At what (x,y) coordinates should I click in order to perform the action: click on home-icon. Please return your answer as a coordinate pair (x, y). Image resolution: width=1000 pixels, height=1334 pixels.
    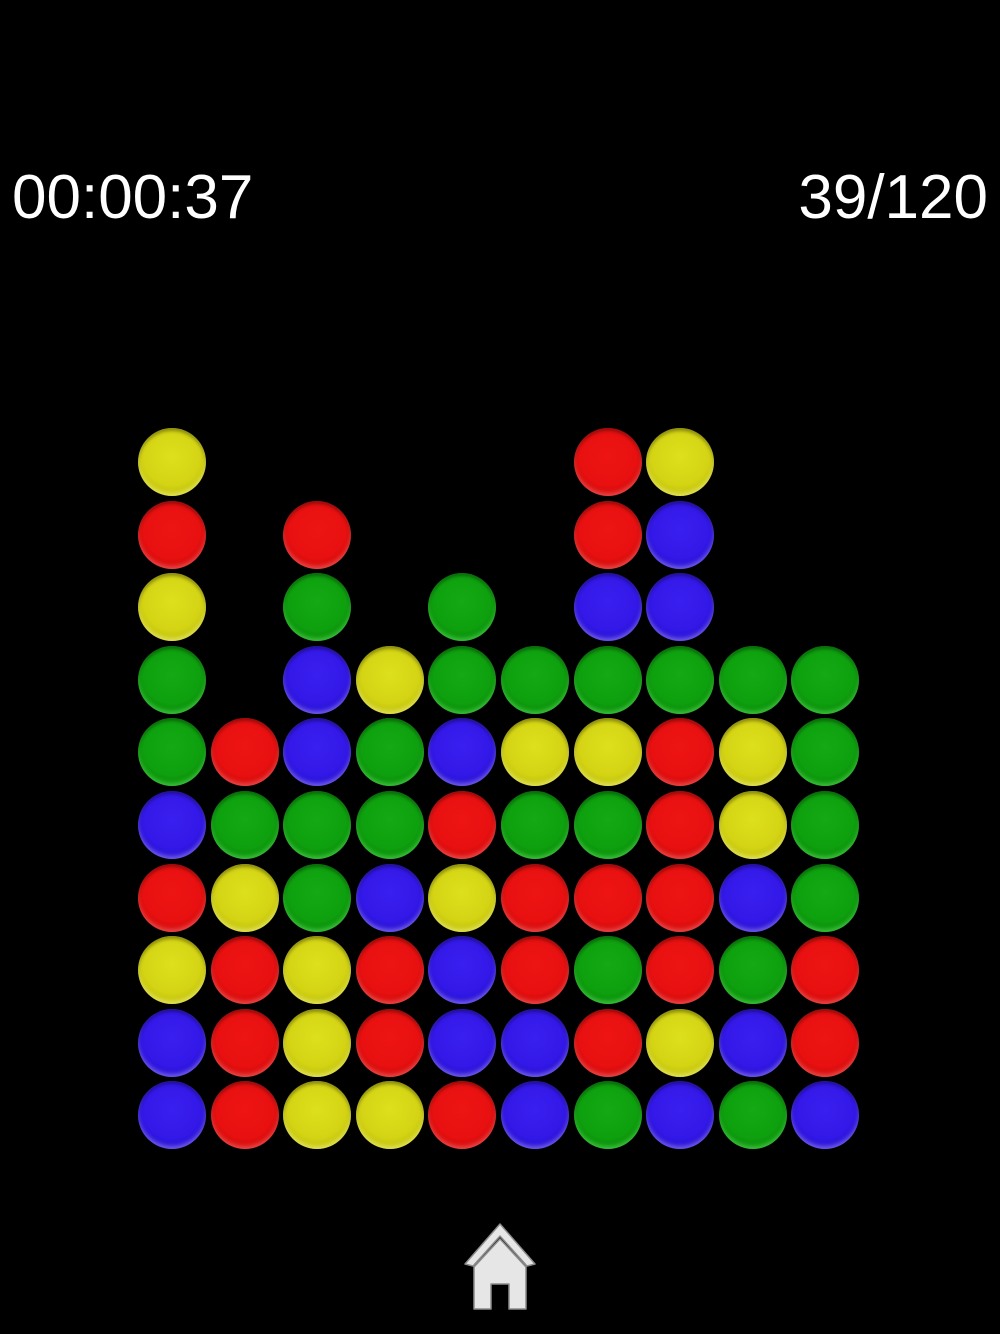
    Looking at the image, I should click on (500, 1266).